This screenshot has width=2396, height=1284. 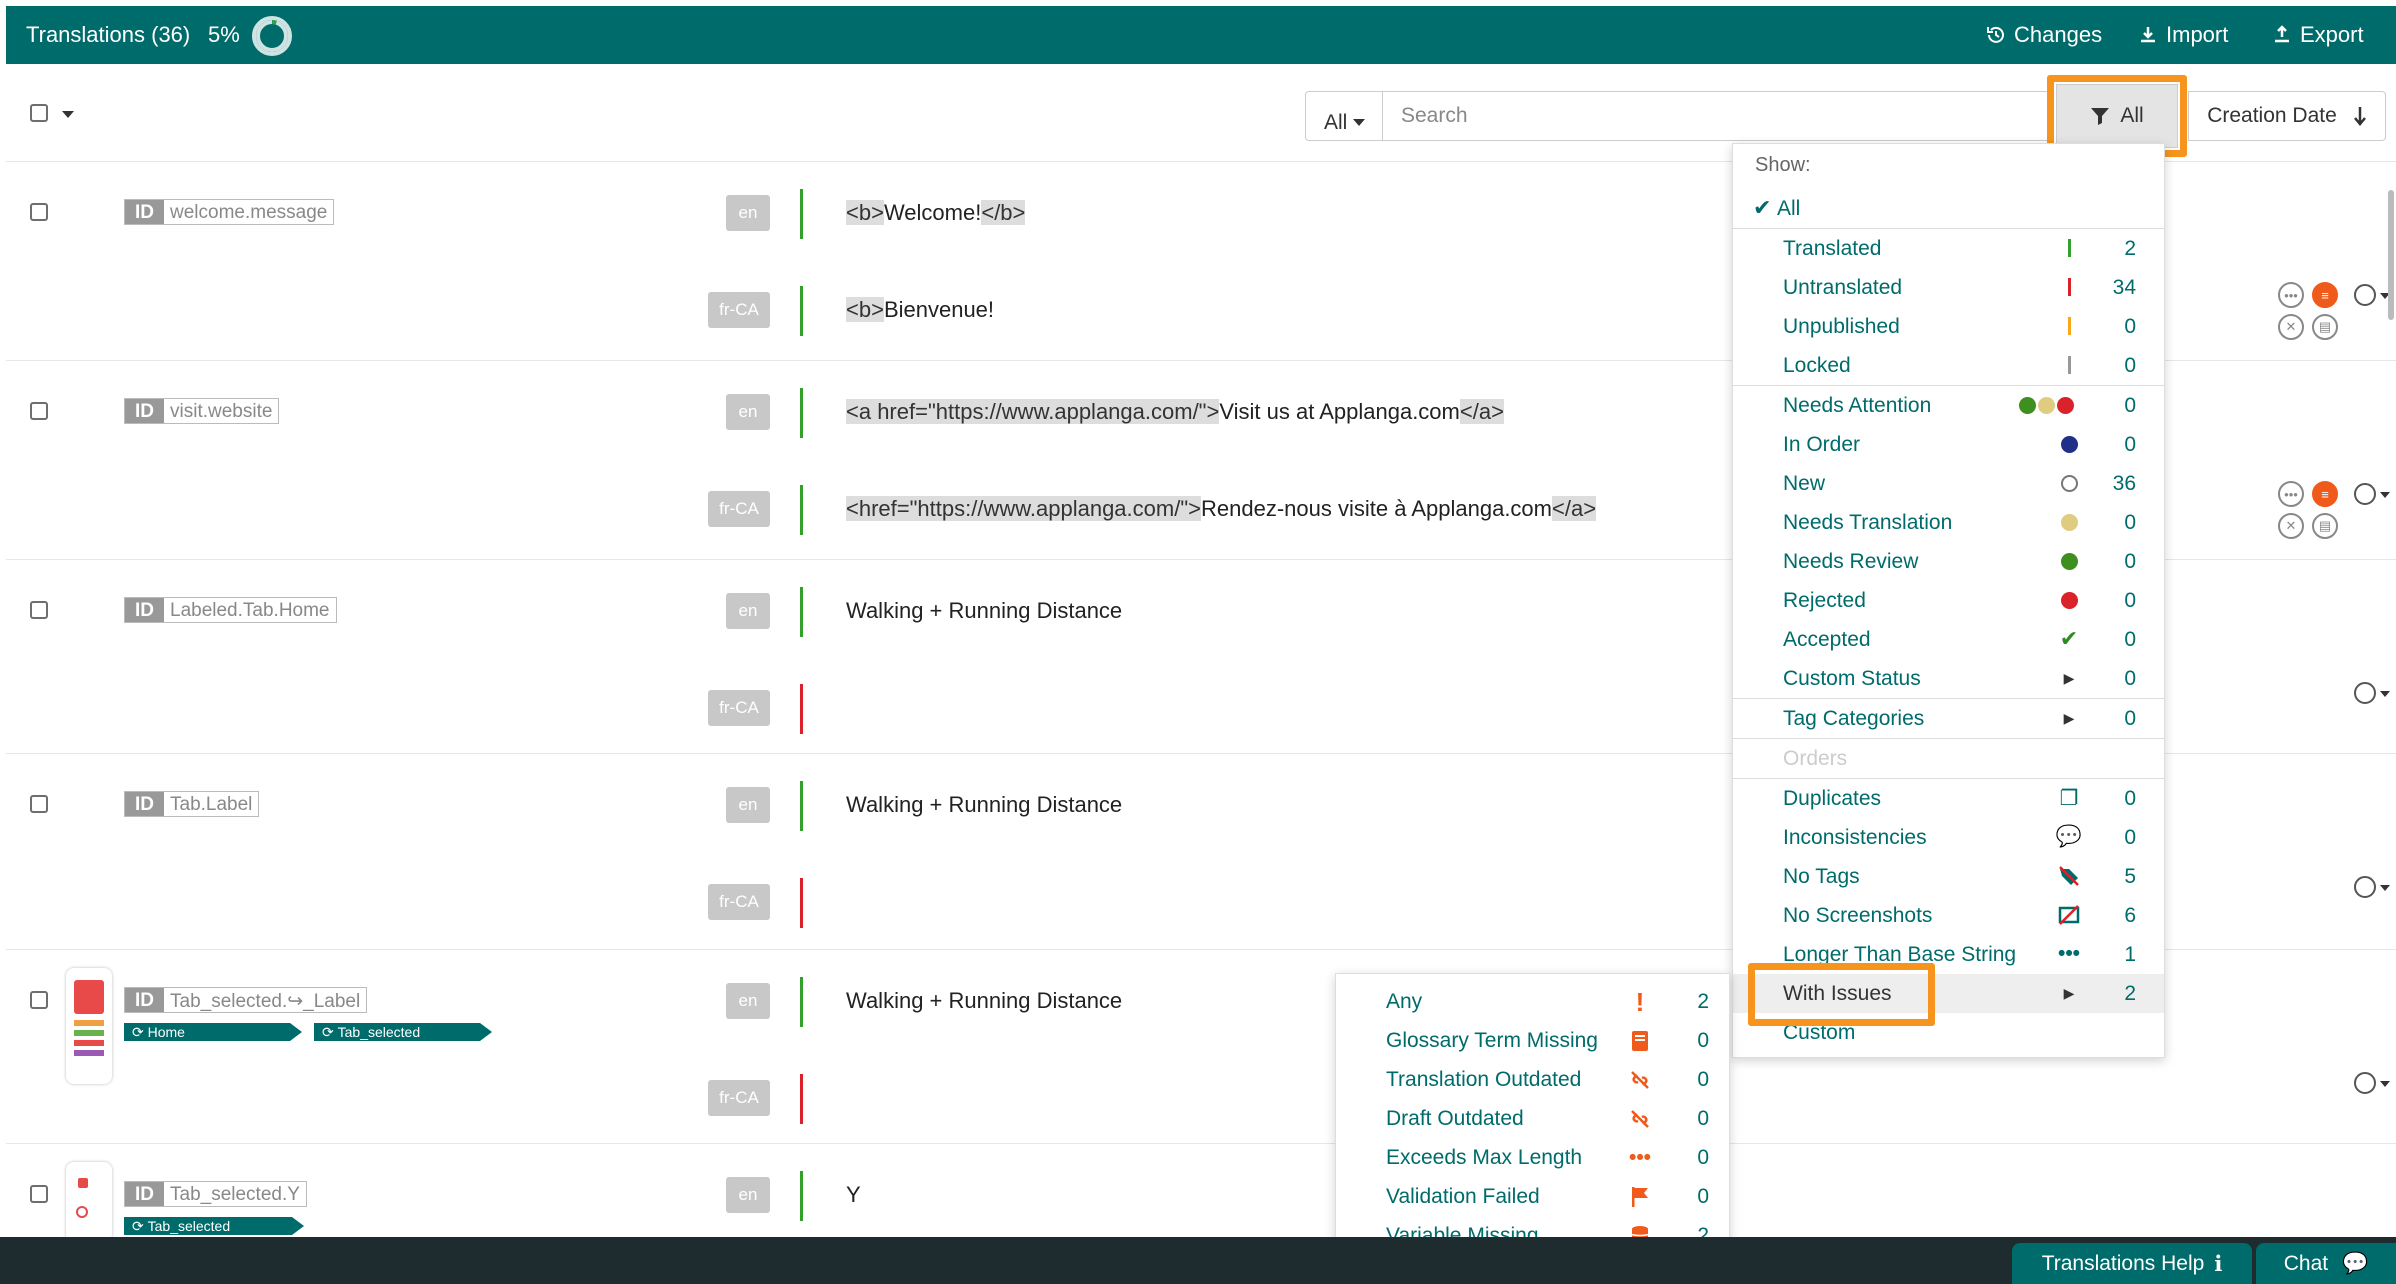 What do you see at coordinates (213, 1032) in the screenshot?
I see `tag-pill: ⟳ Home` at bounding box center [213, 1032].